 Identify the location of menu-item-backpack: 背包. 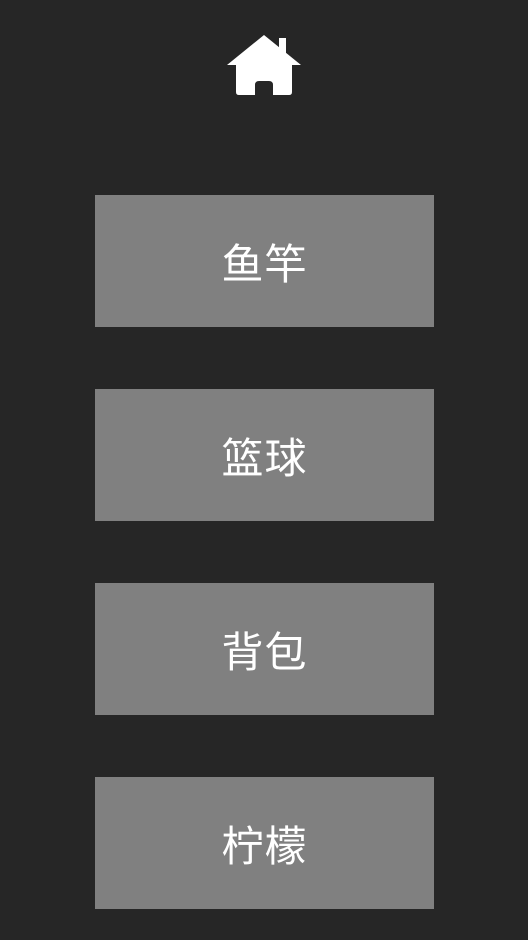
(264, 649).